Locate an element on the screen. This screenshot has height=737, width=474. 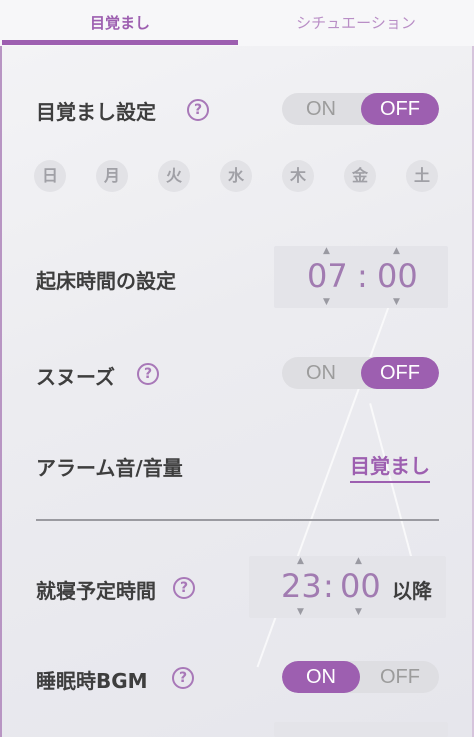
snooze-toggle-off: OFF is located at coordinates (400, 373).